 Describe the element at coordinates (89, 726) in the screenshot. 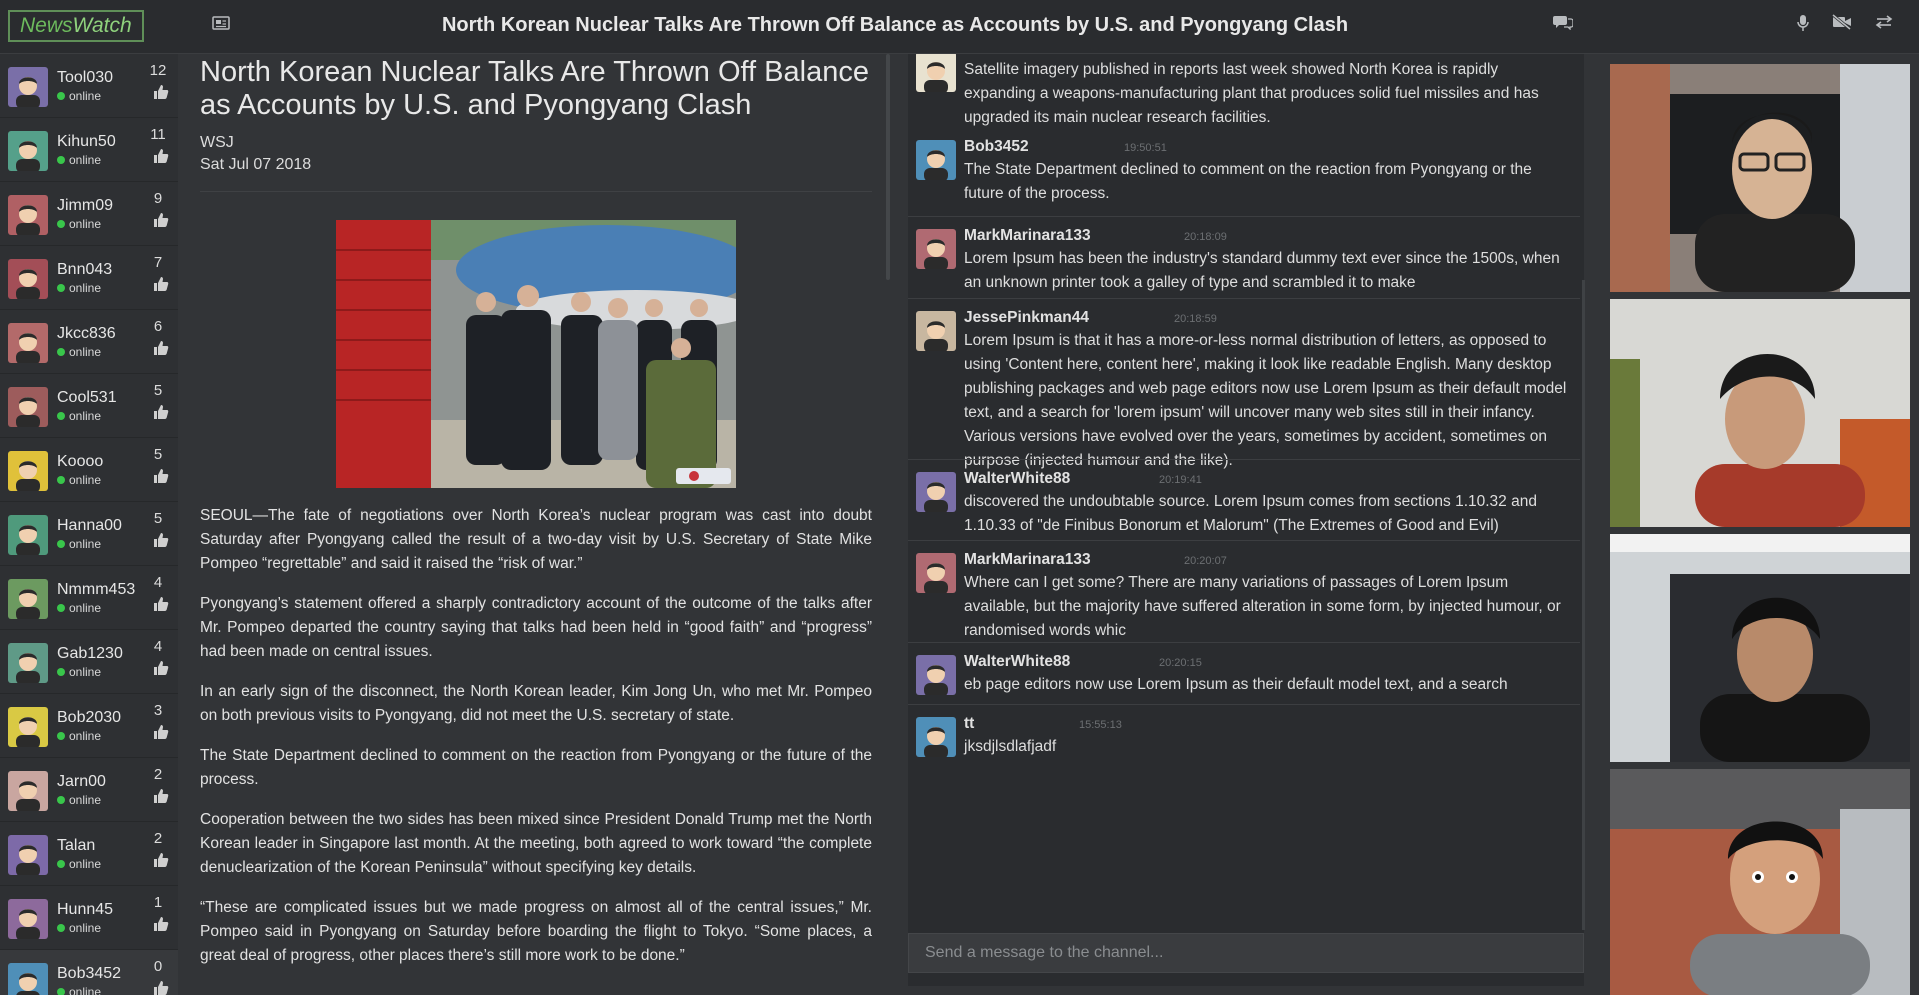

I see `user-list-item: Bob2030 online 3` at that location.